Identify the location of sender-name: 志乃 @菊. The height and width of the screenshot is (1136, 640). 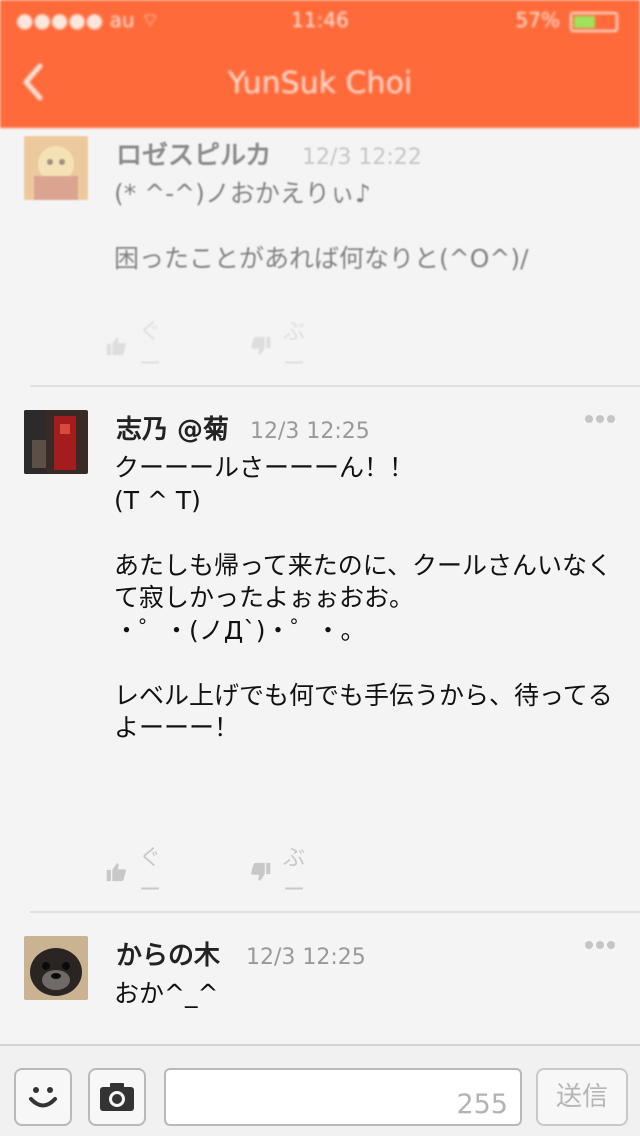
(172, 430).